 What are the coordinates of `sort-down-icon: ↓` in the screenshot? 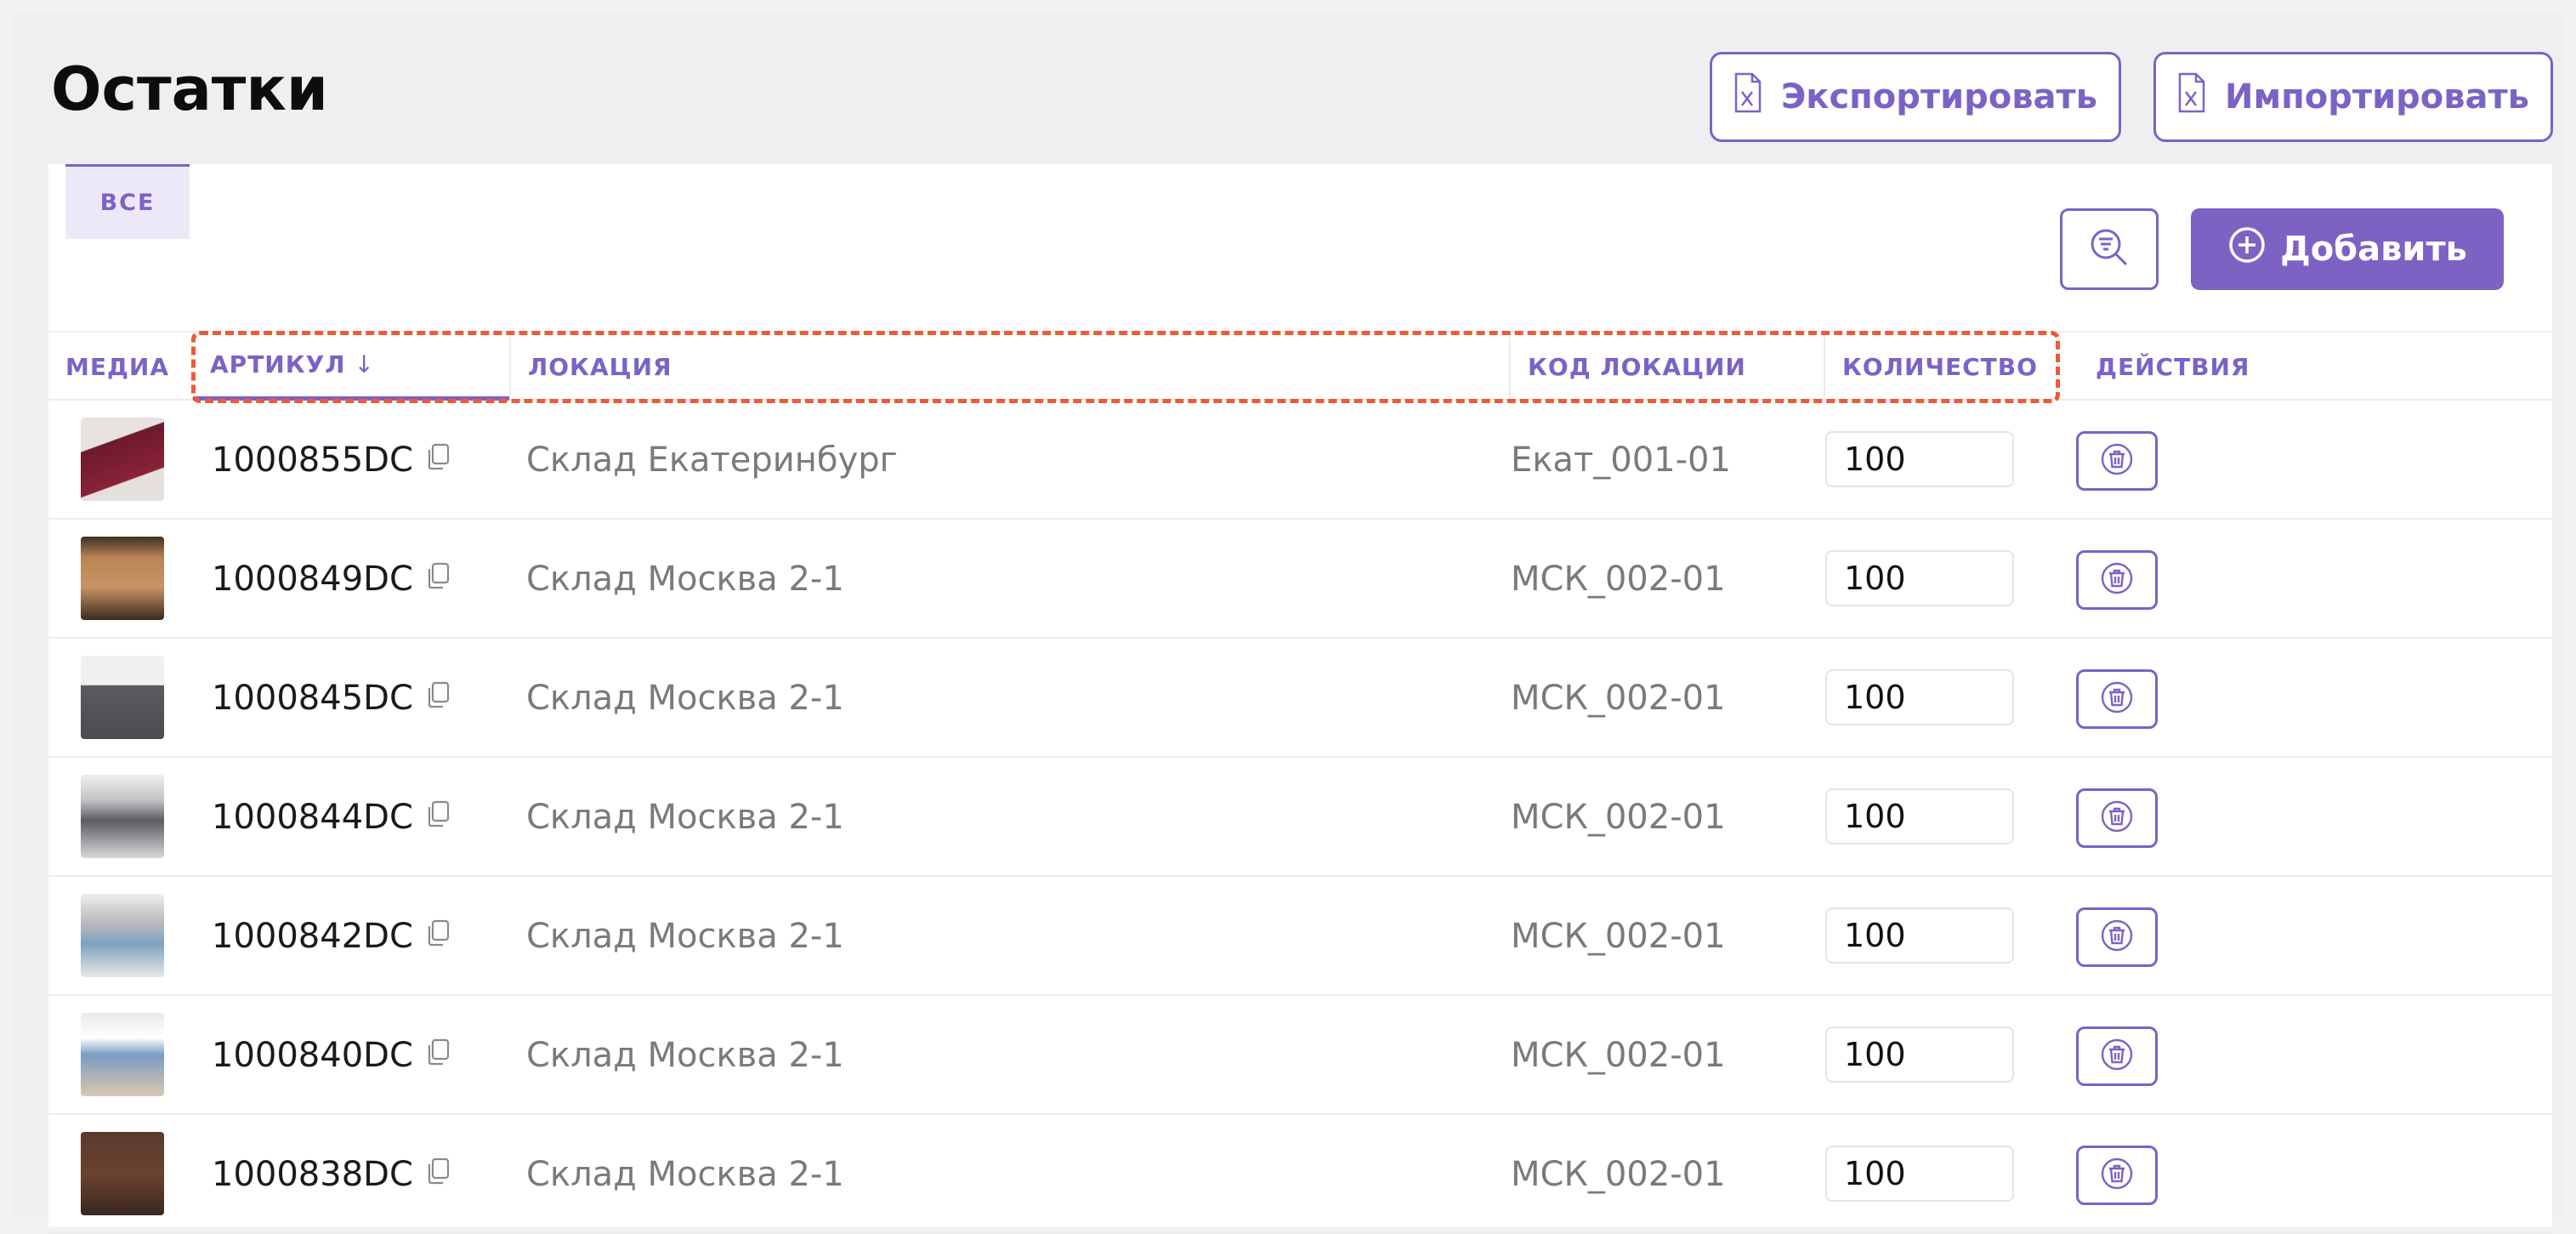 It's located at (365, 364).